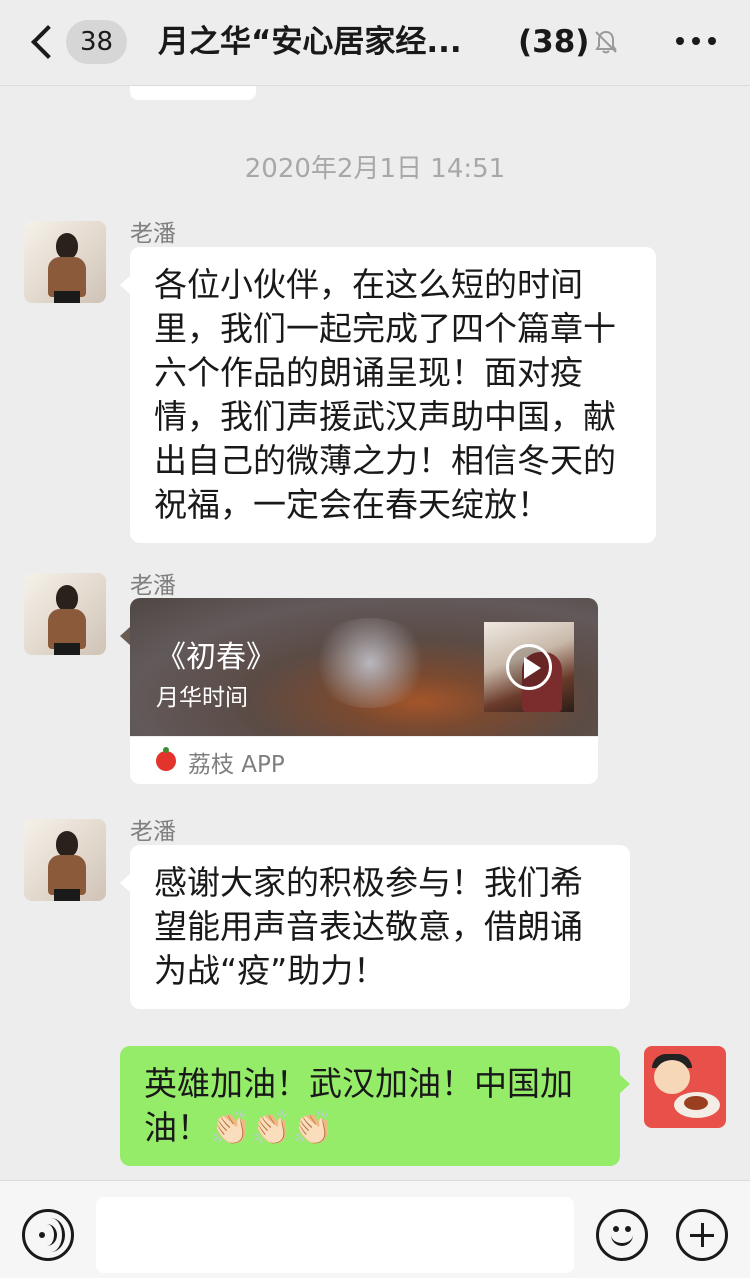 This screenshot has height=1278, width=750. I want to click on member-count: (38), so click(554, 42).